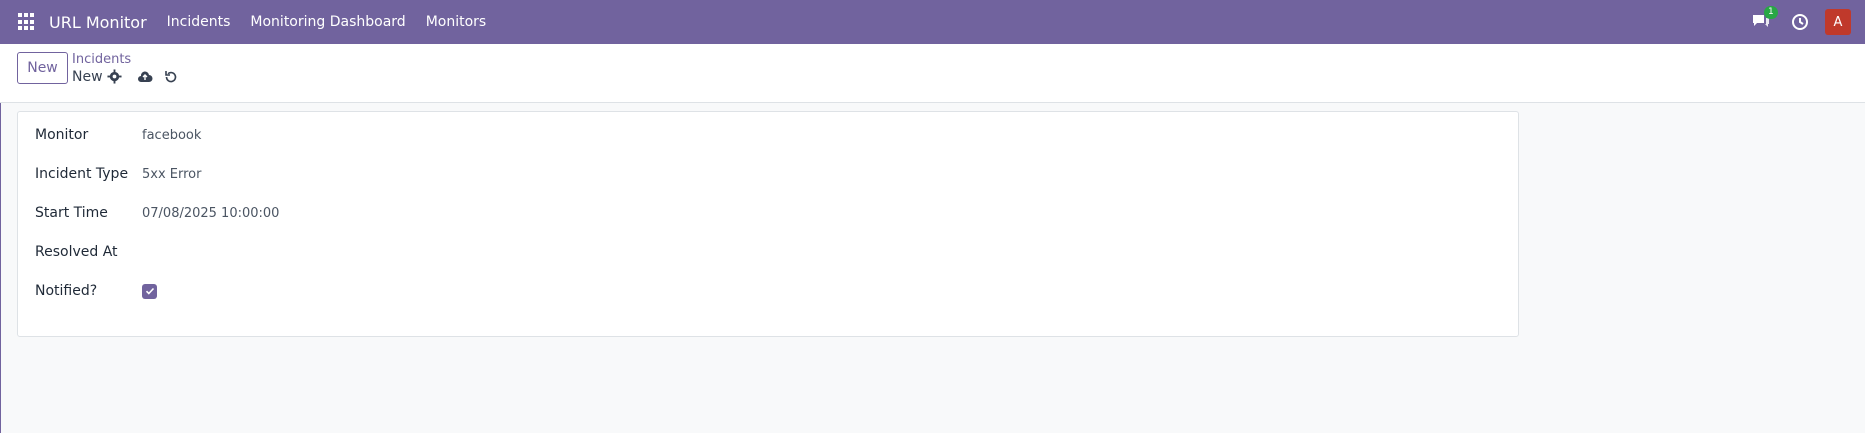 The image size is (1865, 433). What do you see at coordinates (171, 135) in the screenshot?
I see `monitor-field: facebook` at bounding box center [171, 135].